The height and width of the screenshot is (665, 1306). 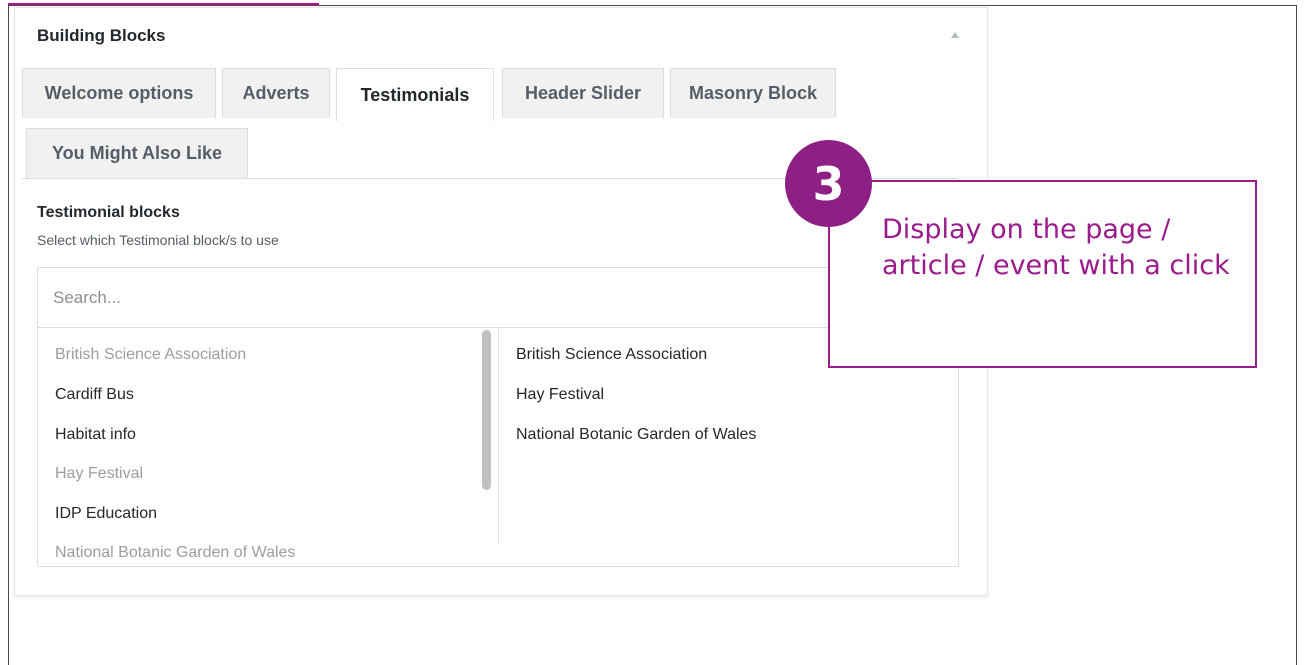 I want to click on tab-label: Adverts, so click(x=276, y=93).